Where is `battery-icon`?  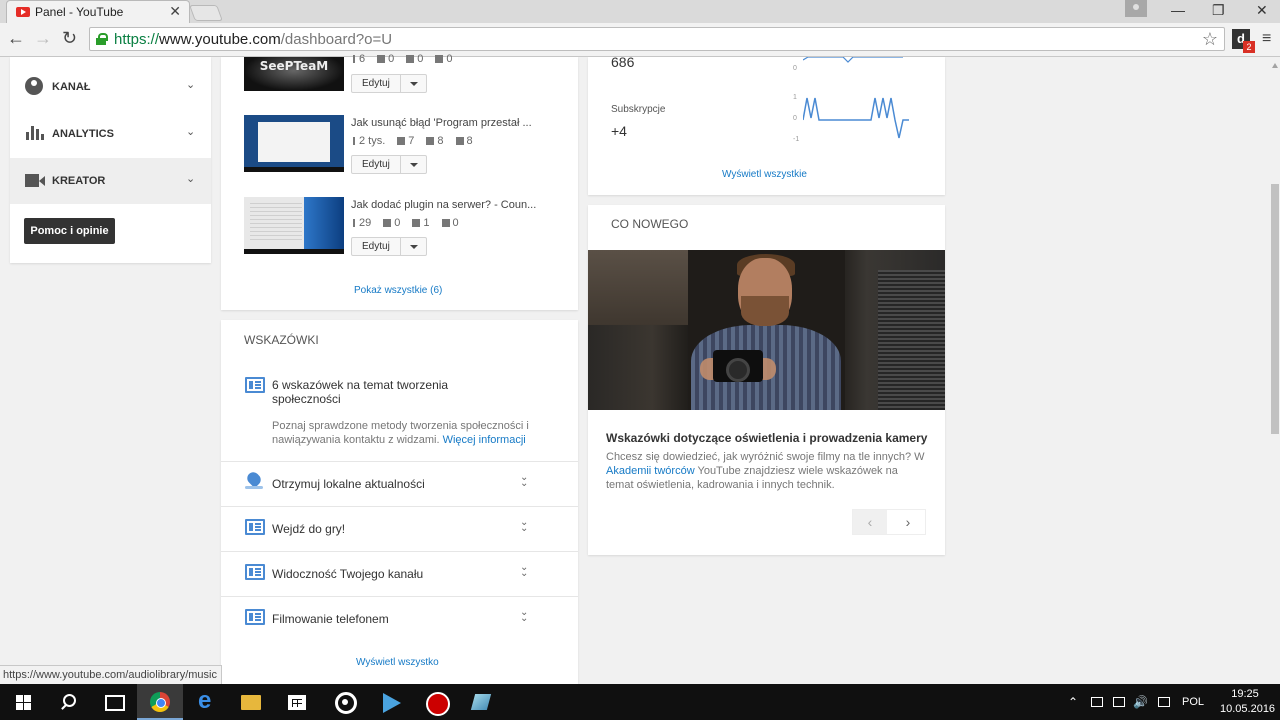 battery-icon is located at coordinates (1097, 702).